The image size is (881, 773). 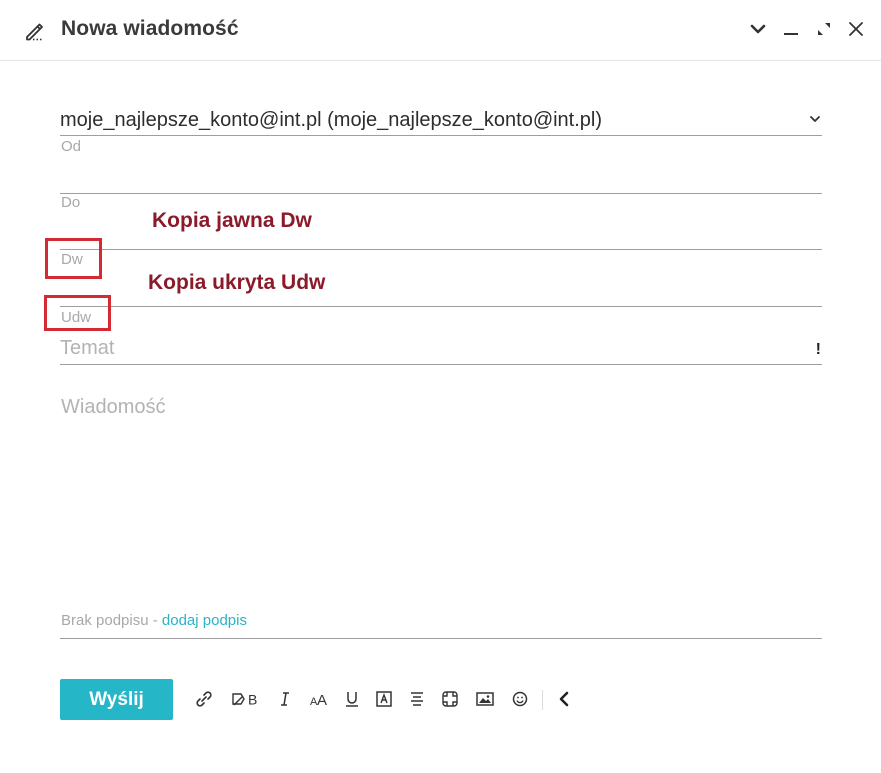 What do you see at coordinates (441, 620) in the screenshot?
I see `signature-row: Brak podpisu - dodaj podpis` at bounding box center [441, 620].